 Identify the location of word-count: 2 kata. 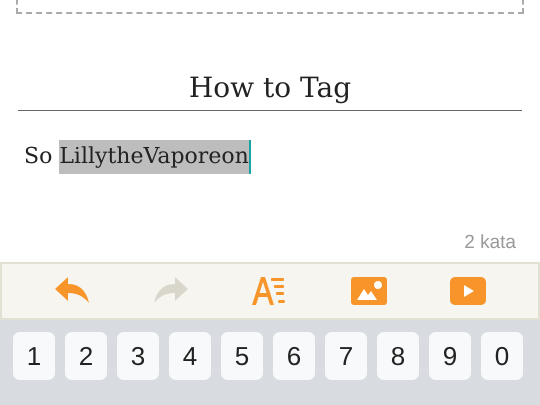
(490, 243).